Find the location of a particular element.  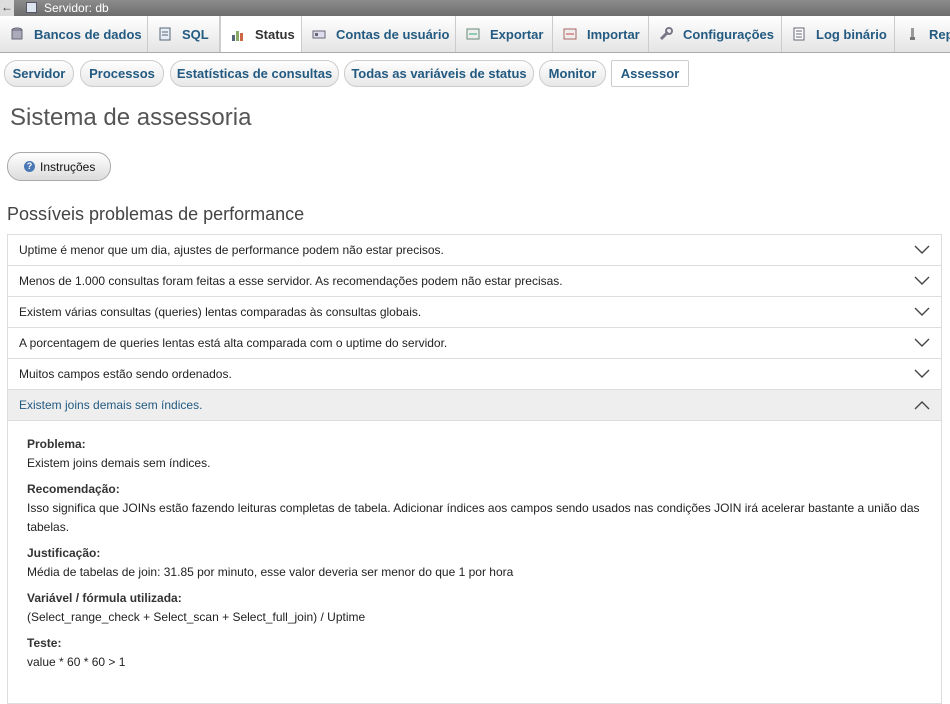

wrench-icon is located at coordinates (666, 34).